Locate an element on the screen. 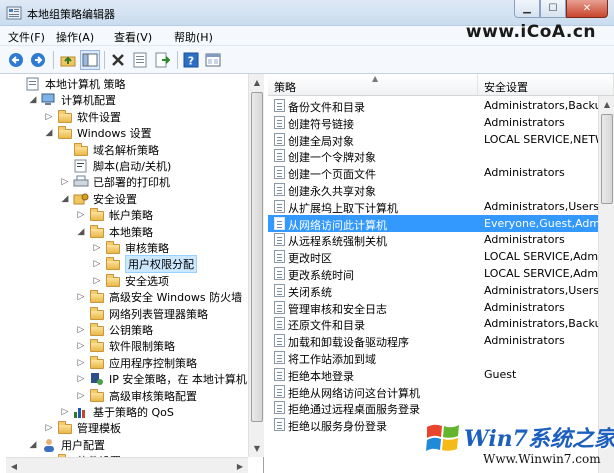  policy-row: 创建一个页面文件 Administrators is located at coordinates (433, 172).